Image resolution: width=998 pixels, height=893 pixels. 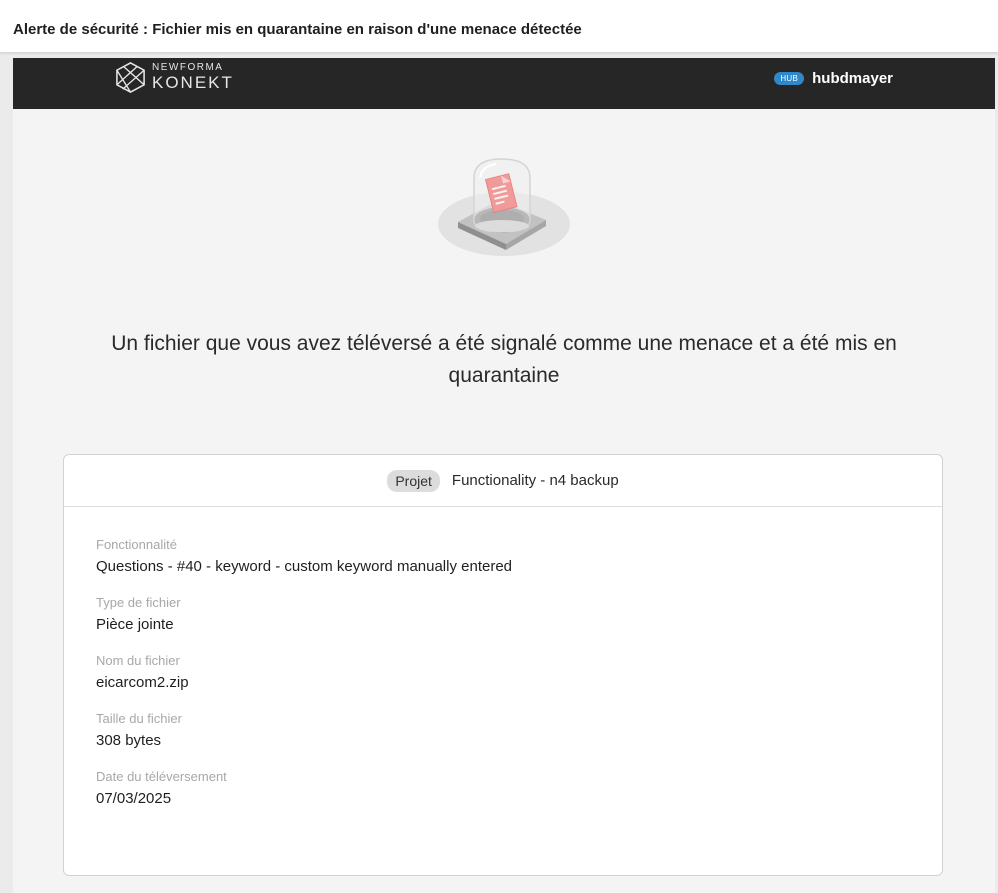 I want to click on field-file-type: Type de fichier Pièce jointe, so click(x=304, y=614).